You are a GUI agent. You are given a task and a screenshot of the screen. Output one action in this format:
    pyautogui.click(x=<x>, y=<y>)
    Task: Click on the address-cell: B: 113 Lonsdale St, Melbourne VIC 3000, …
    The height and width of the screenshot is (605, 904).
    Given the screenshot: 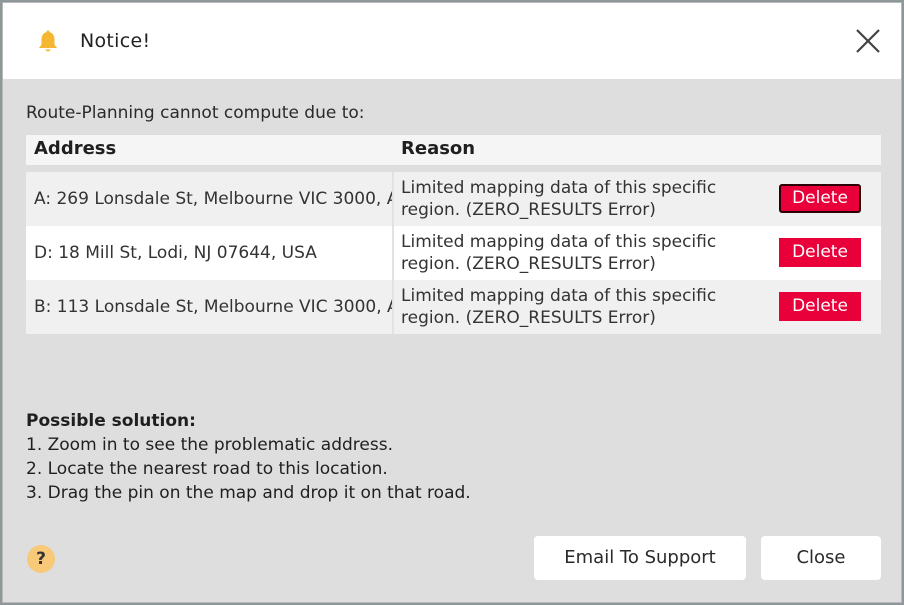 What is the action you would take?
    pyautogui.click(x=213, y=307)
    